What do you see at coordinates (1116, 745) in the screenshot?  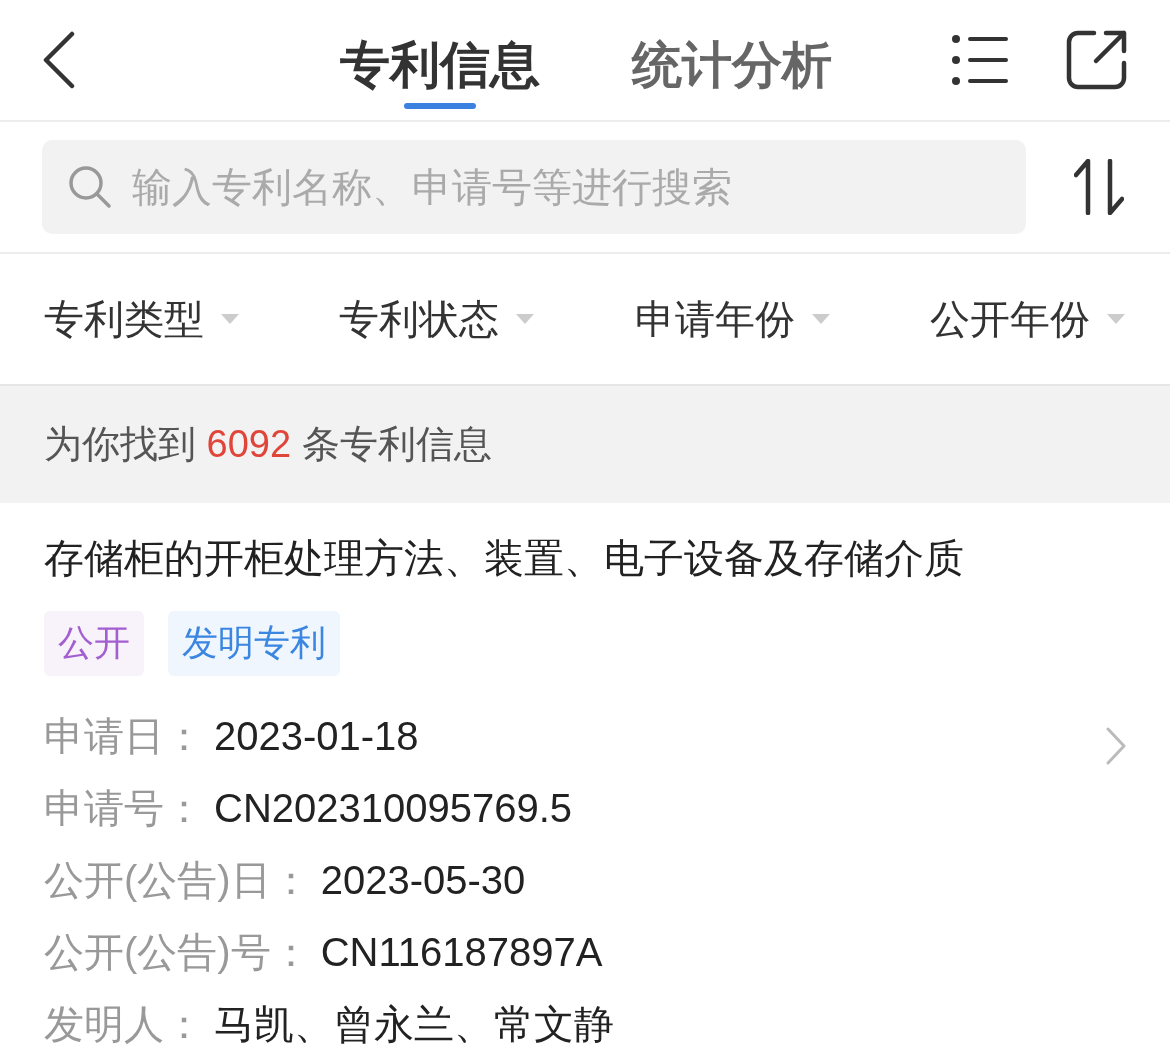 I see `chevron-right-icon` at bounding box center [1116, 745].